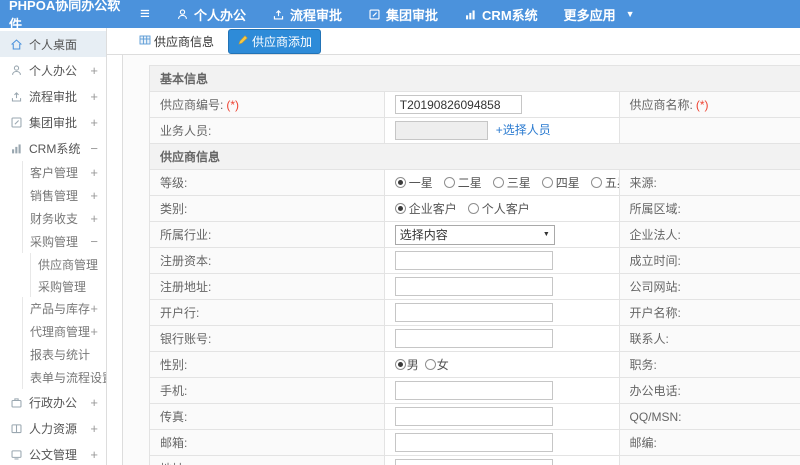 This screenshot has height=465, width=800. Describe the element at coordinates (267, 182) in the screenshot. I see `label-grade: 等级:` at that location.